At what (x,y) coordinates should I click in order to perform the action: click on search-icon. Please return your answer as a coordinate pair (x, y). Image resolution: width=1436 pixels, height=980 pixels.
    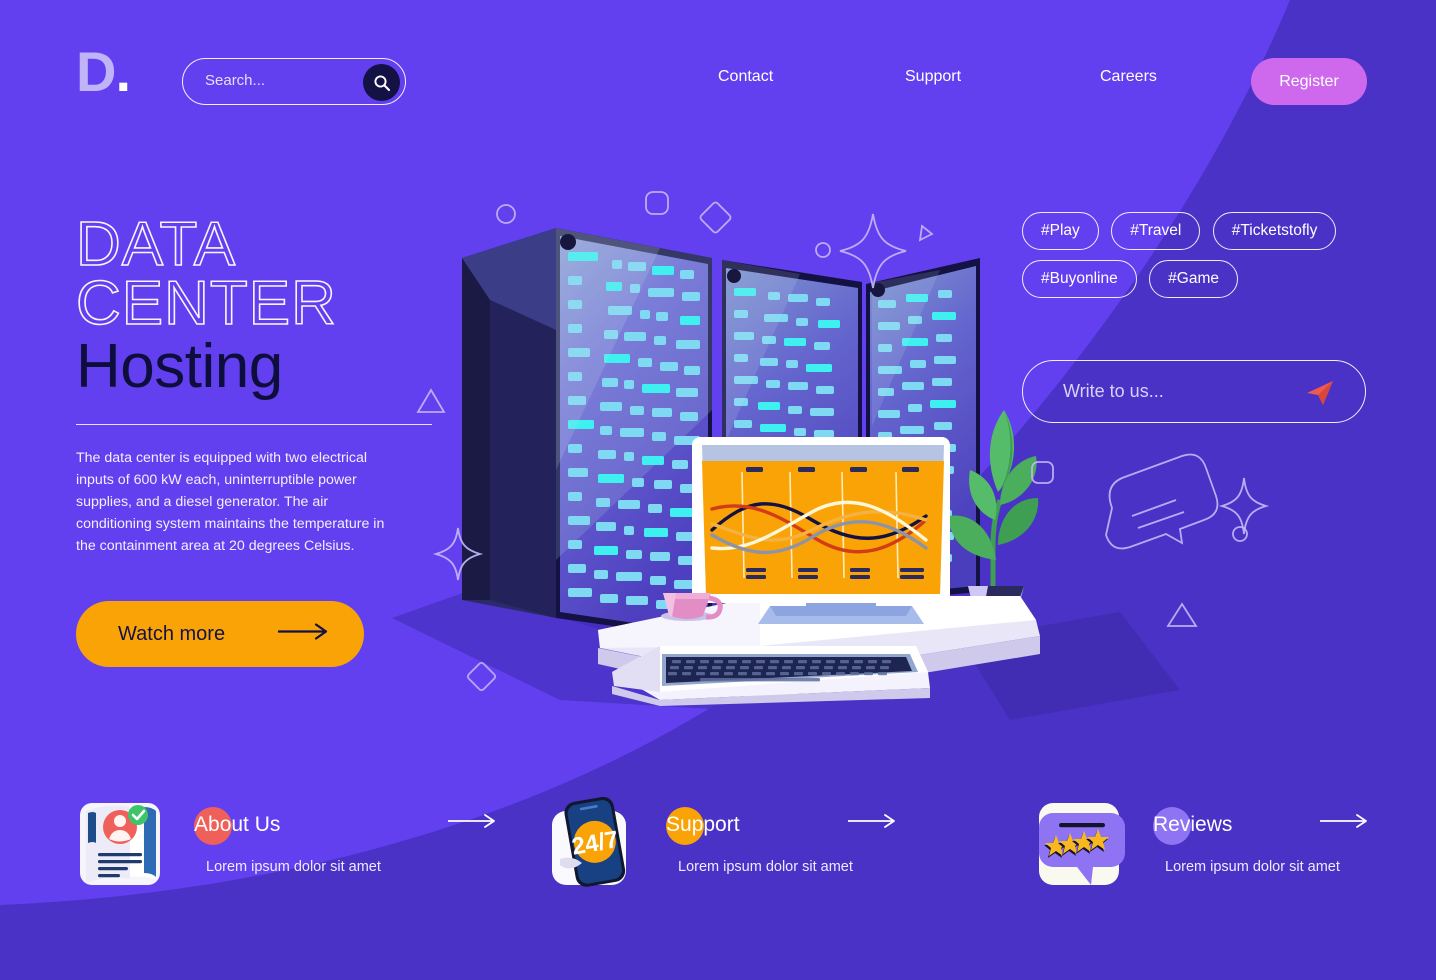
    Looking at the image, I should click on (381, 82).